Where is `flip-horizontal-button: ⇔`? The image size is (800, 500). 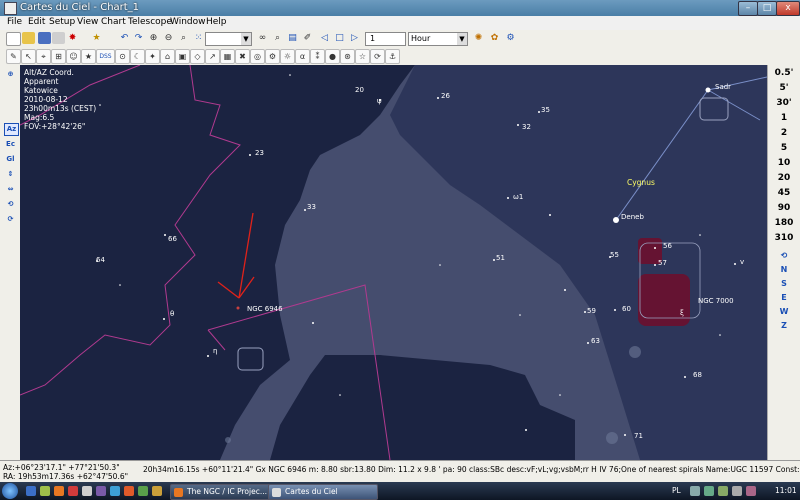 flip-horizontal-button: ⇔ is located at coordinates (10, 189).